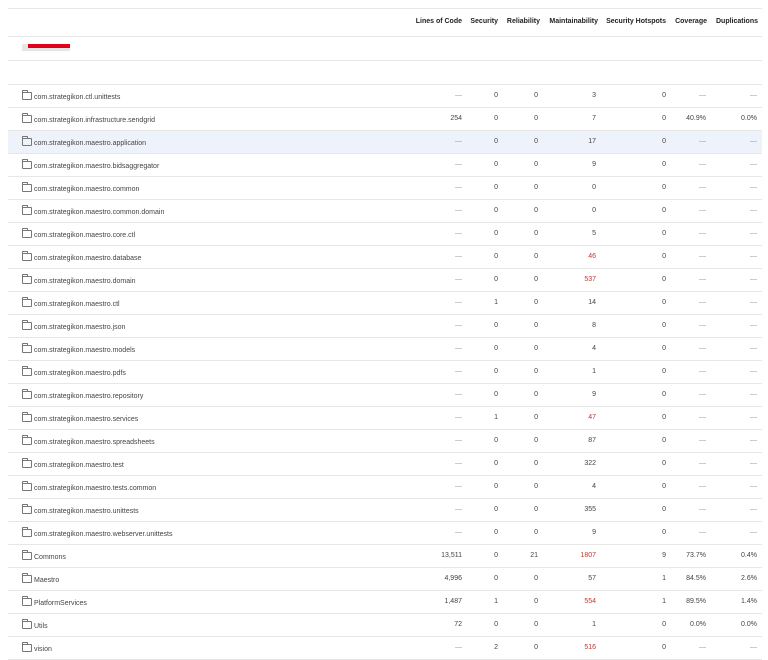 This screenshot has width=768, height=660. Describe the element at coordinates (594, 233) in the screenshot. I see `cell-maintainability: 5` at that location.